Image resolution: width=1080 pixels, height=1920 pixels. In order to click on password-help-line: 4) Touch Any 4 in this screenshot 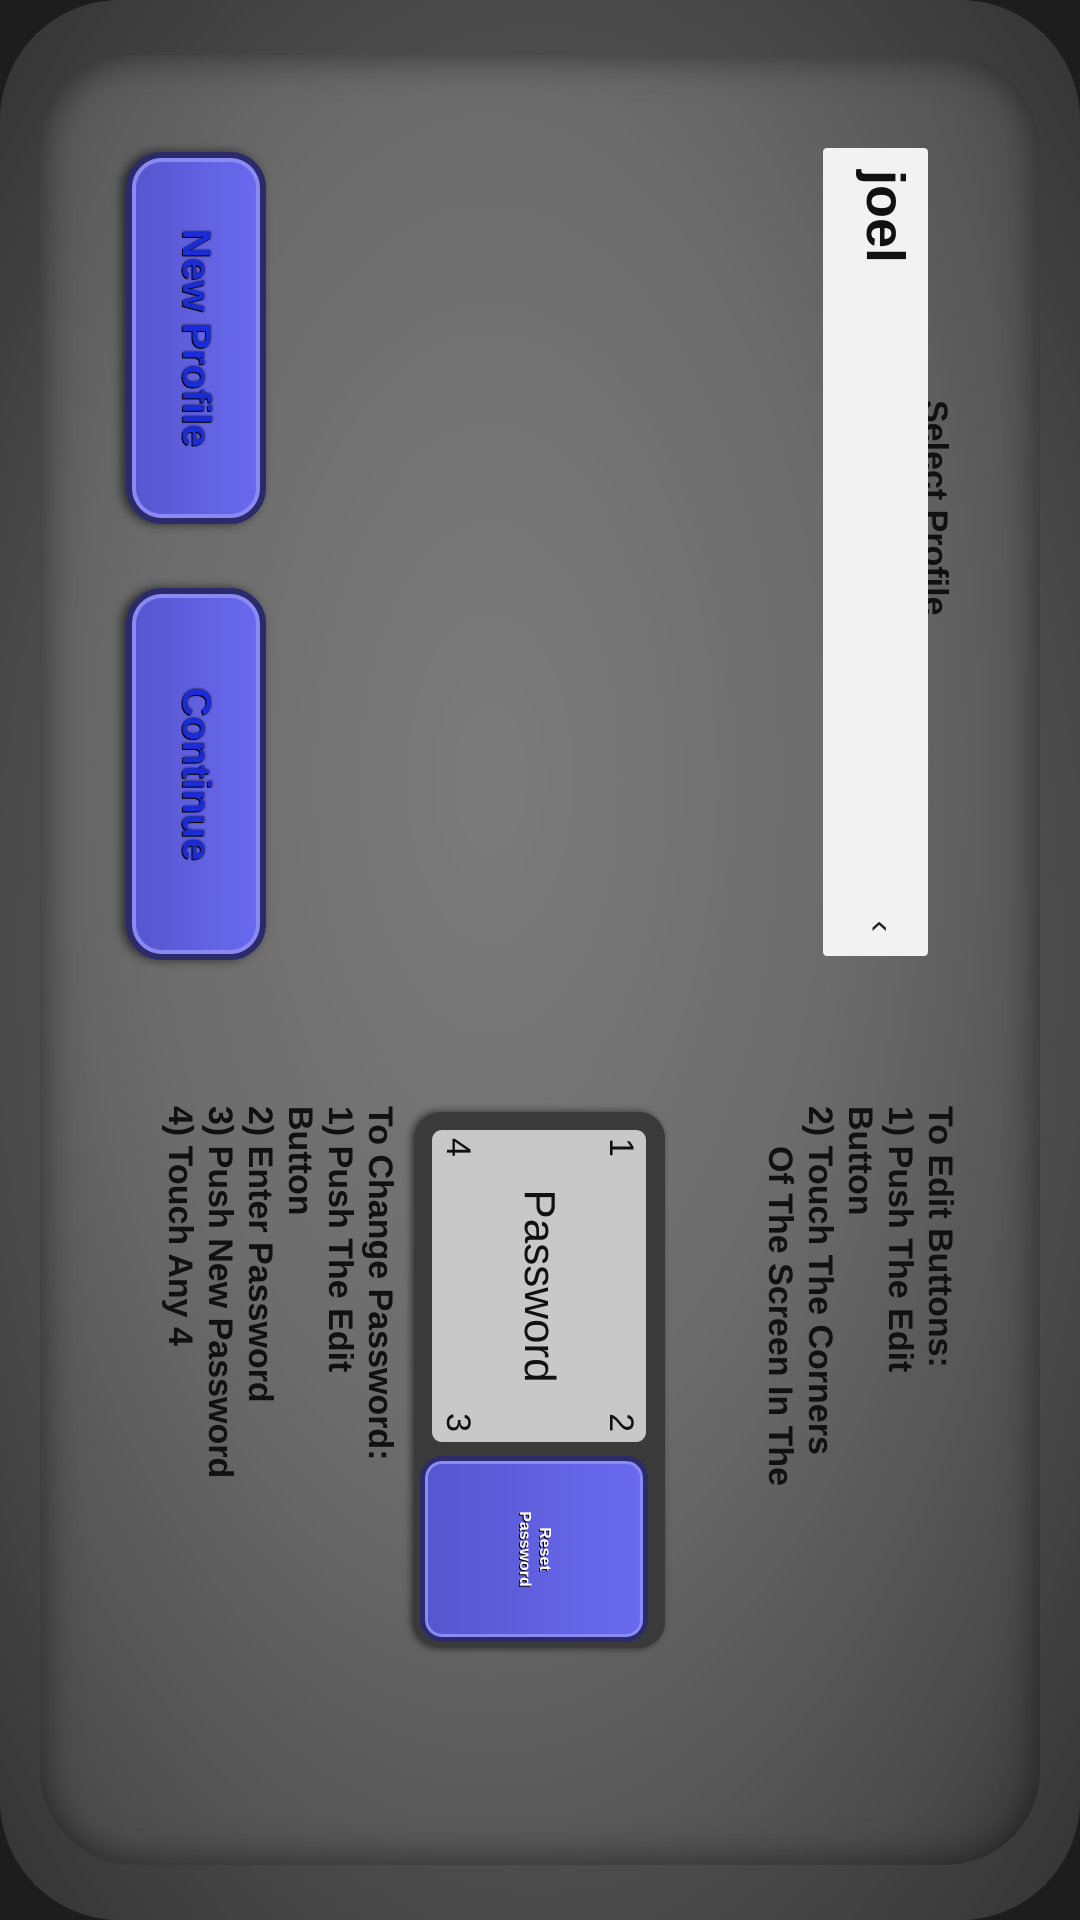, I will do `click(180, 1226)`.